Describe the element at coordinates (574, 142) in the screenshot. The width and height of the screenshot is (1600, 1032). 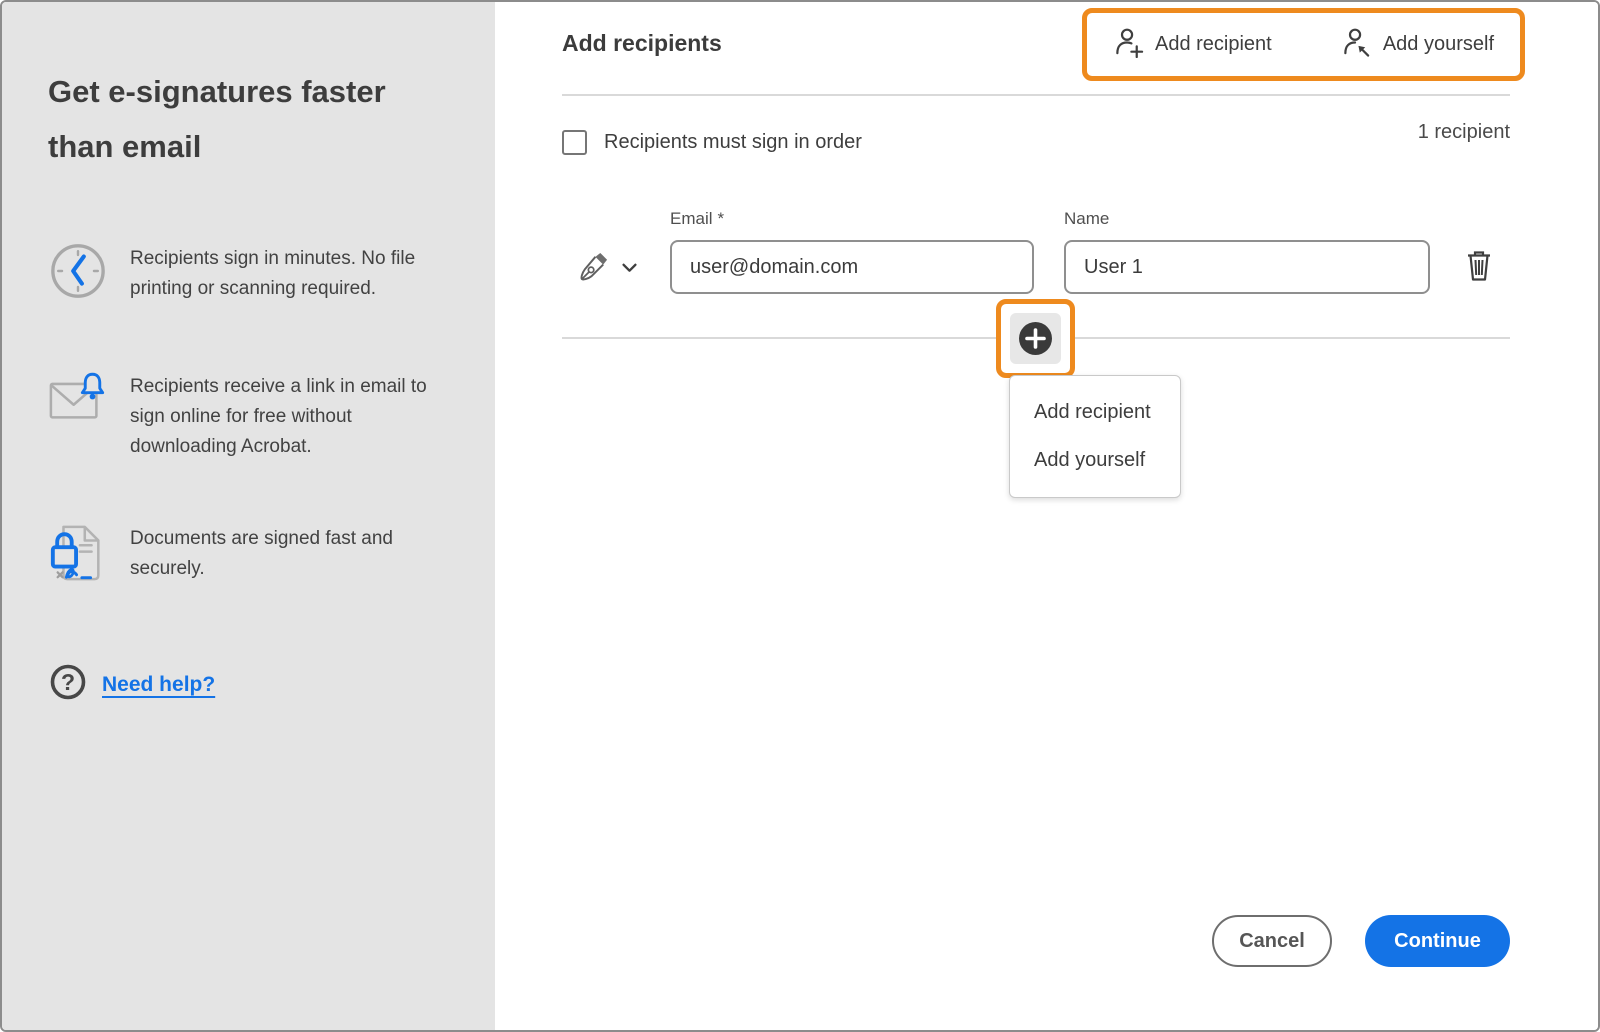
I see `sign-in-order-checkbox` at that location.